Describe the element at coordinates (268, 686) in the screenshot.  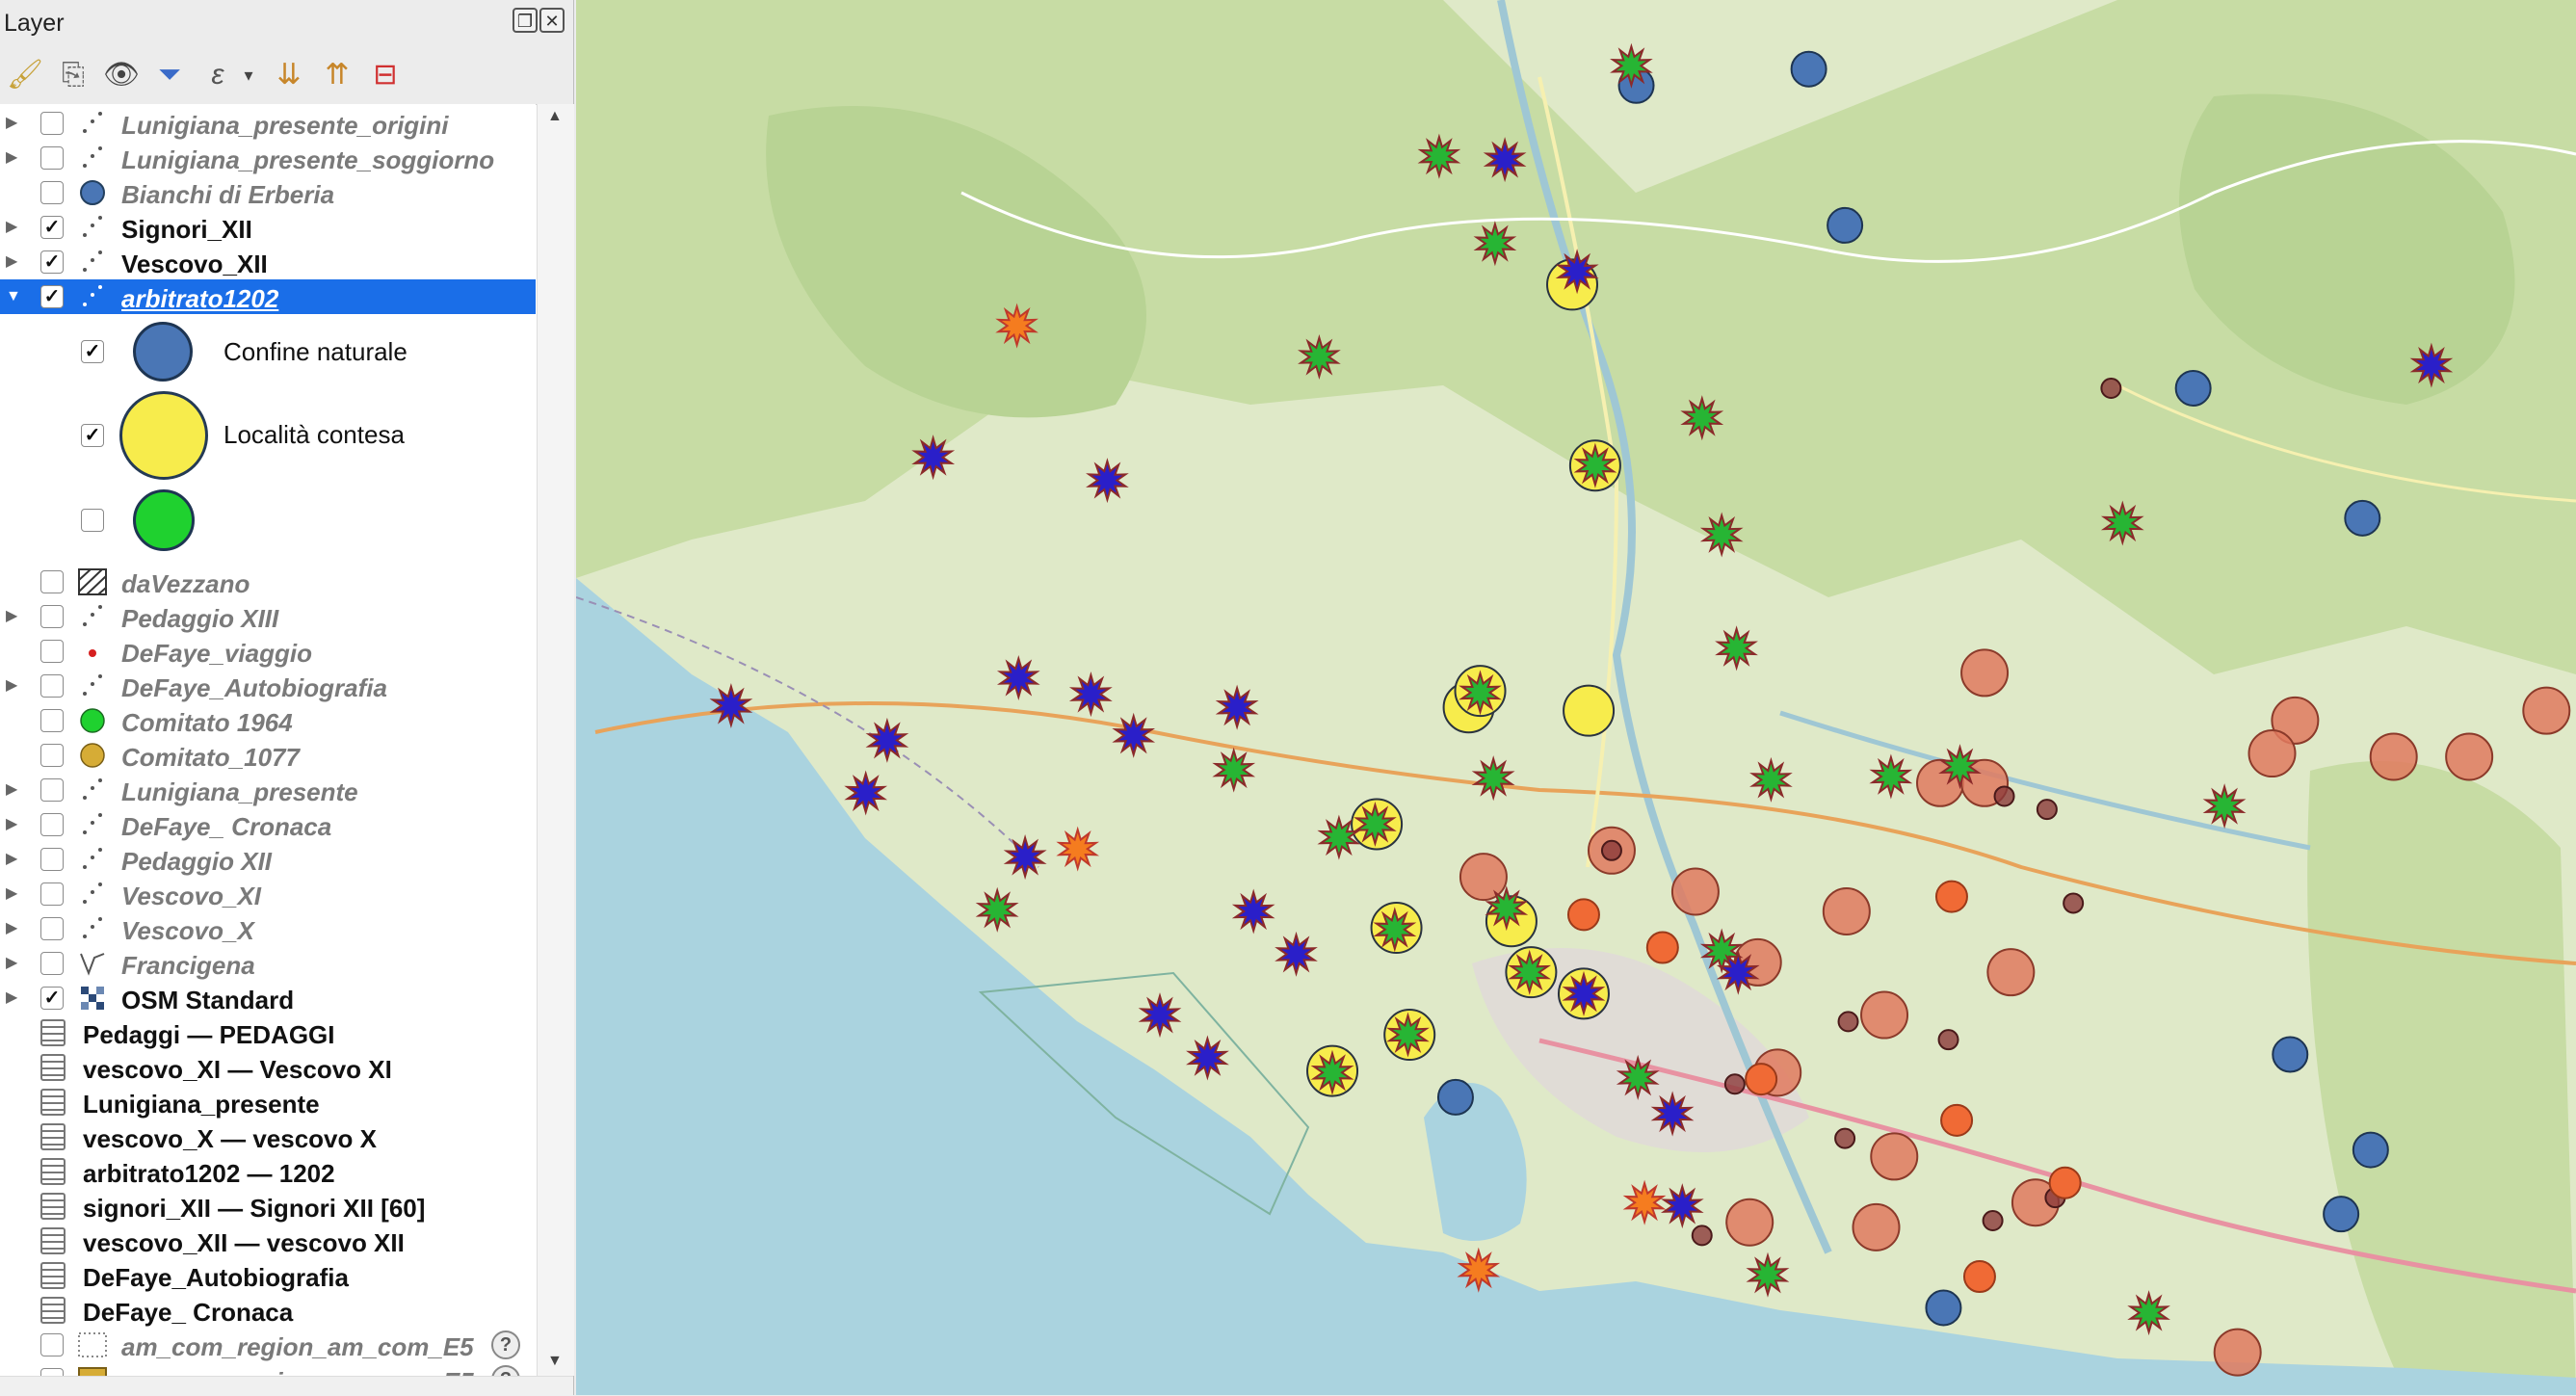
I see `layer-row: ▶ DeFaye_Autobiografia` at that location.